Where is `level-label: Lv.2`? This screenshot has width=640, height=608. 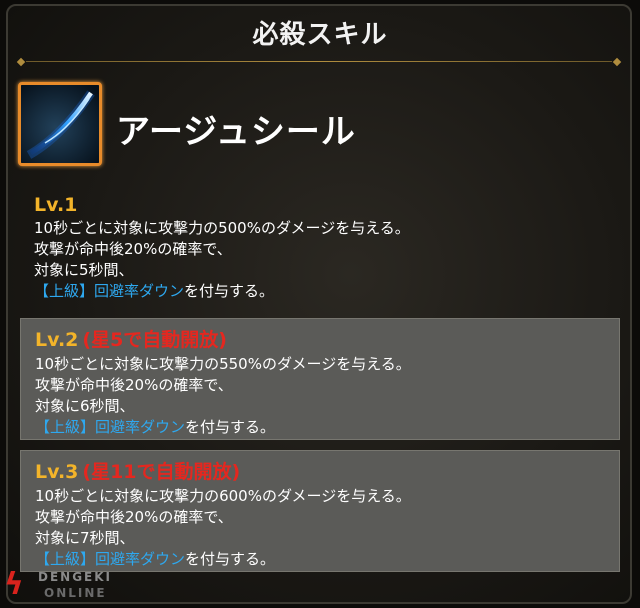 level-label: Lv.2 is located at coordinates (57, 340).